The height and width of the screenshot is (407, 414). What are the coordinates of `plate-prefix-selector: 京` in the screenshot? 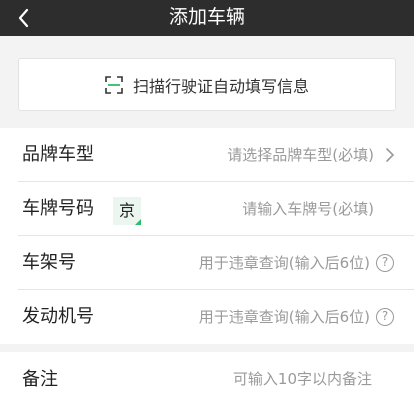 It's located at (127, 211).